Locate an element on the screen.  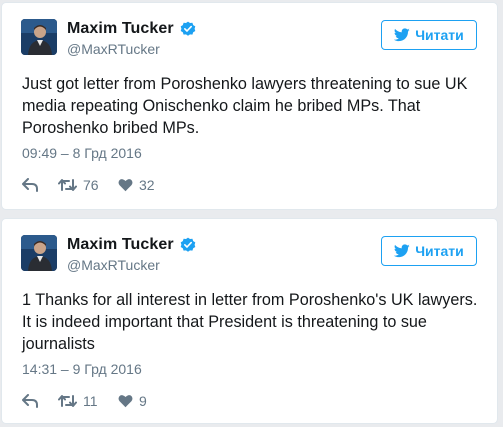
retweet-count: 11 is located at coordinates (90, 401).